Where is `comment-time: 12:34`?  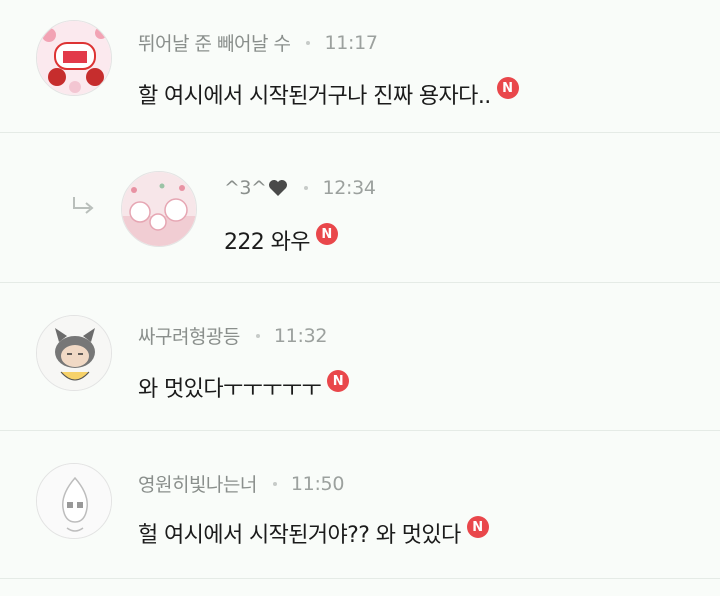
comment-time: 12:34 is located at coordinates (349, 188).